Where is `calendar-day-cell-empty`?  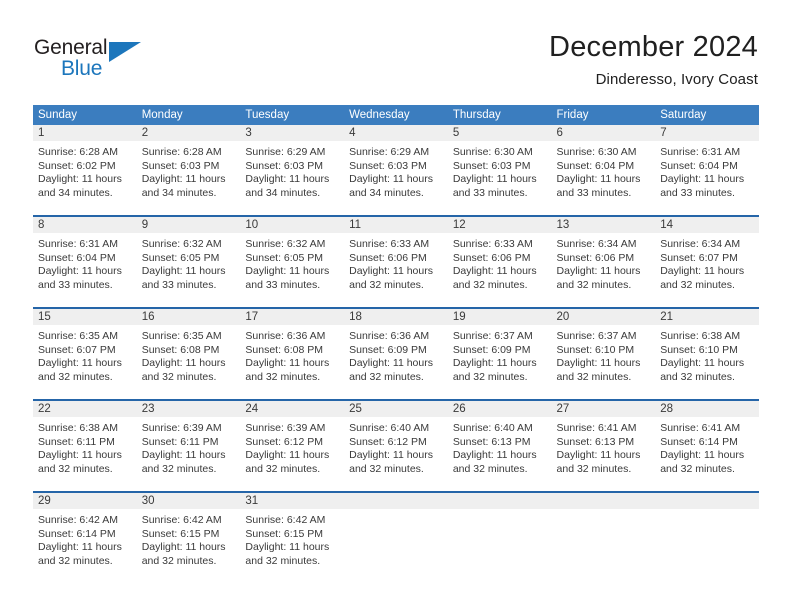
calendar-day-cell-empty is located at coordinates (499, 534).